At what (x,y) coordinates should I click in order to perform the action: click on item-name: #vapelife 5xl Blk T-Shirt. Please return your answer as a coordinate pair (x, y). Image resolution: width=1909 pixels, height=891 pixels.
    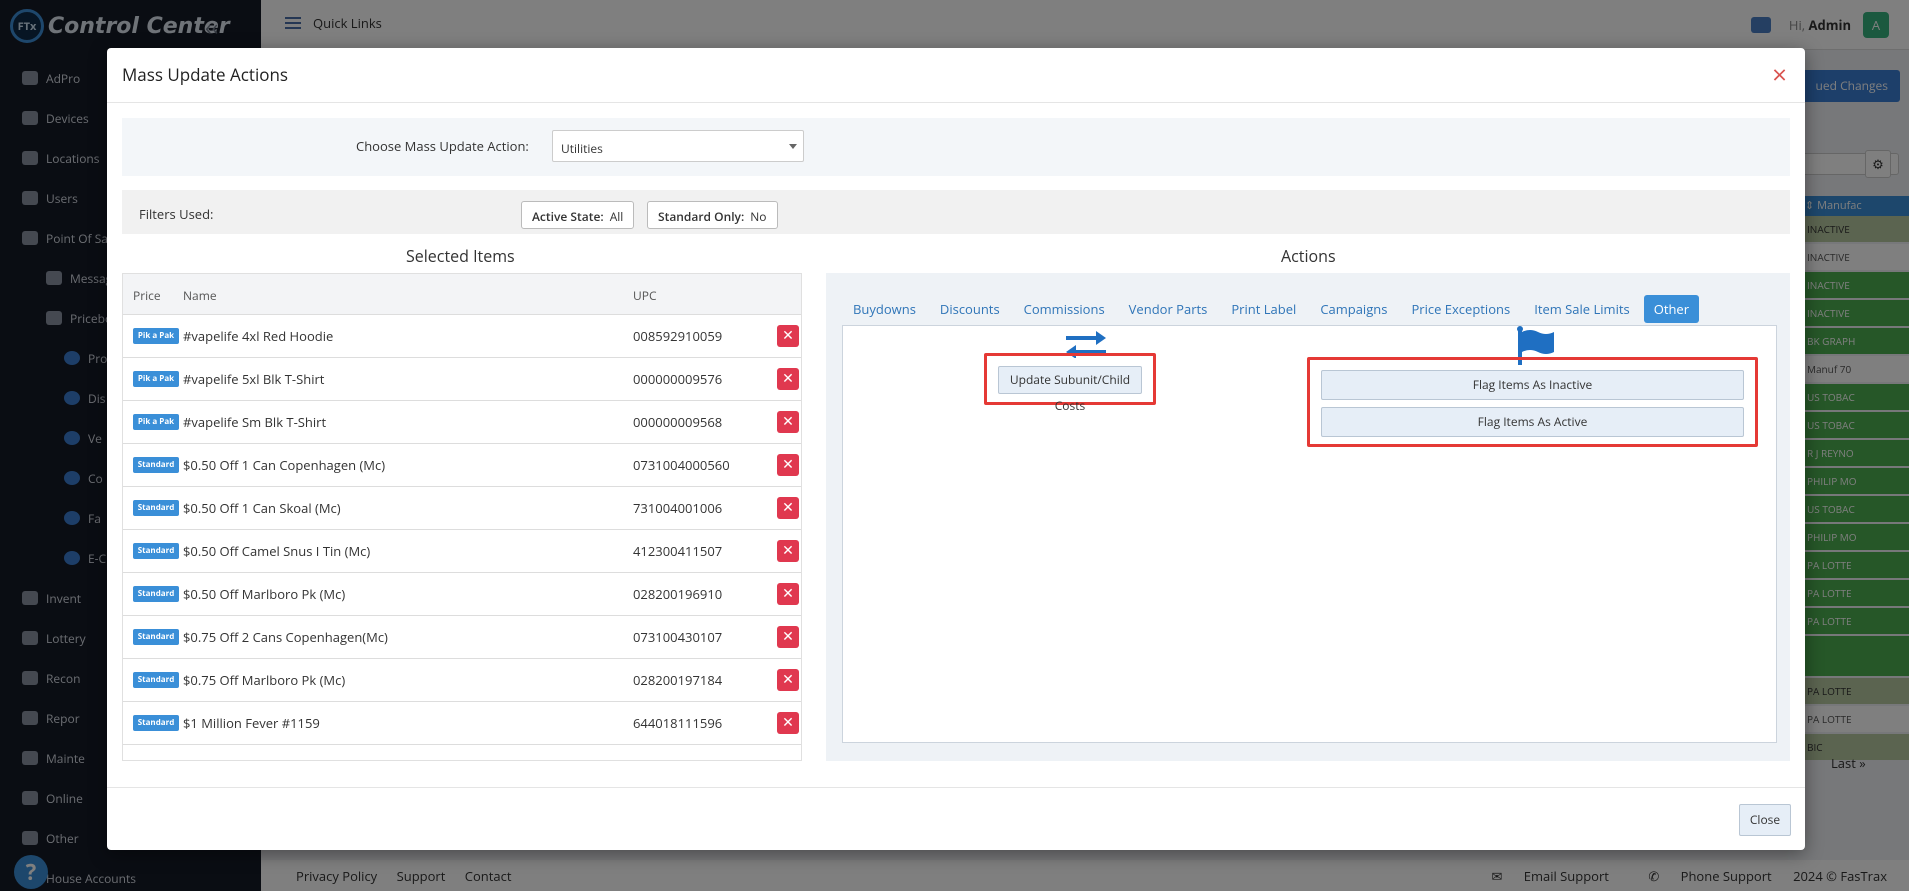
    Looking at the image, I should click on (254, 379).